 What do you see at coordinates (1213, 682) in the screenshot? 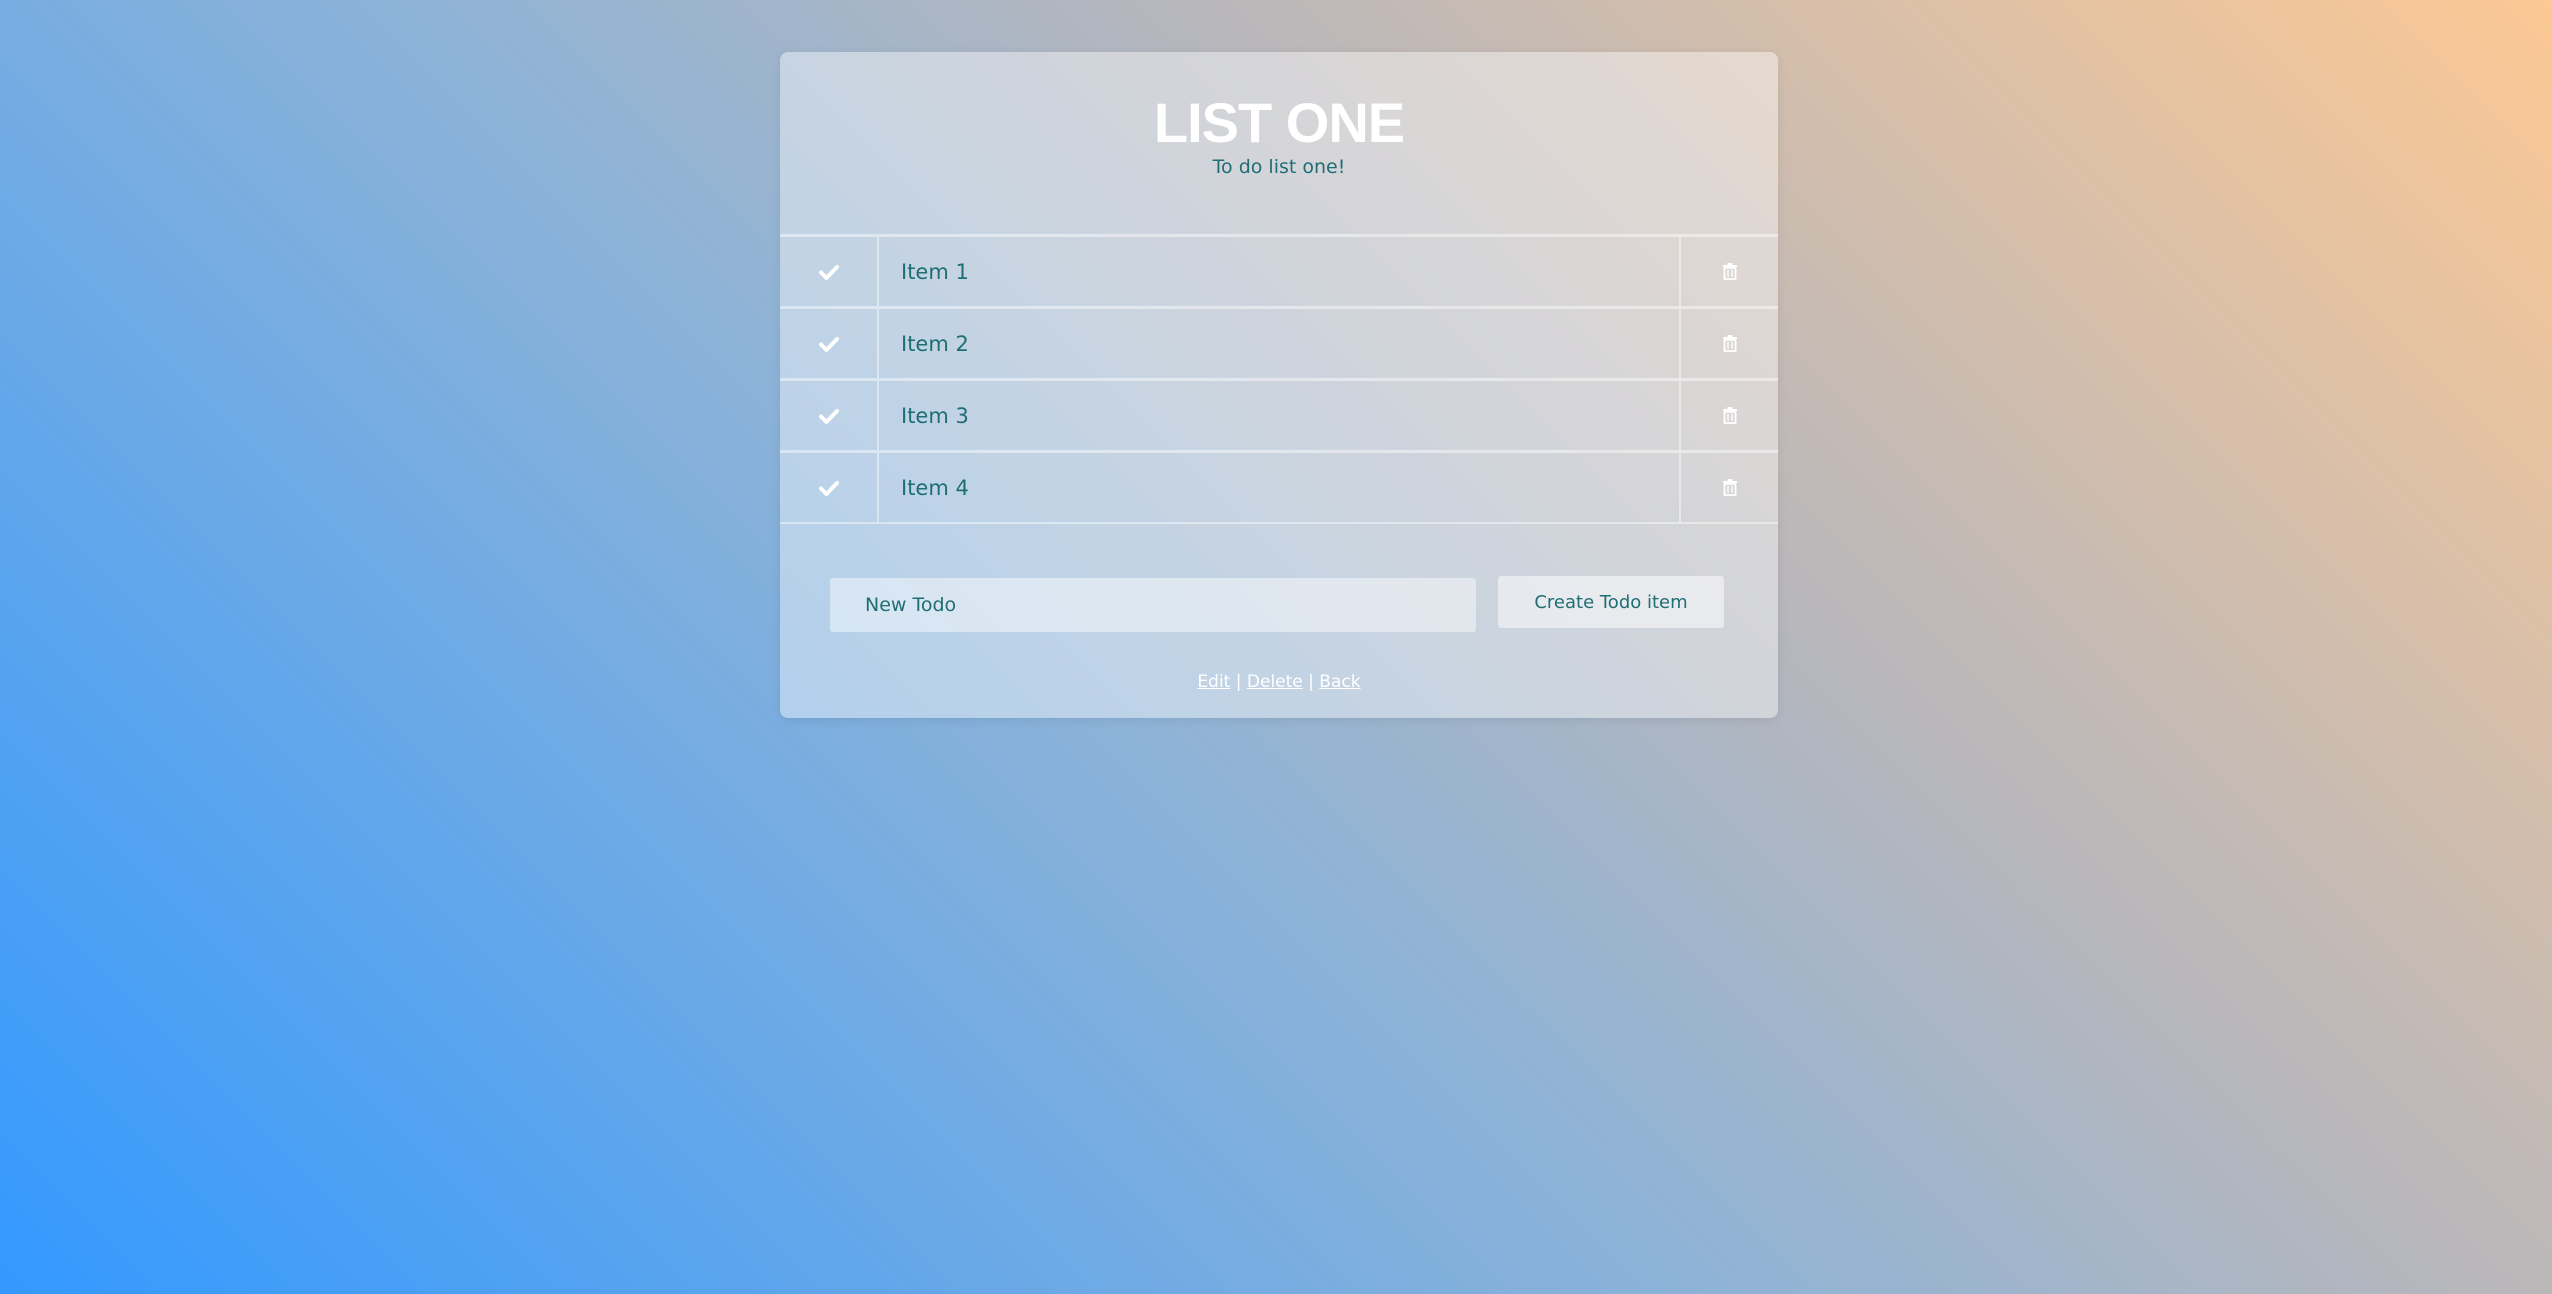
I see `edit-link: Edit` at bounding box center [1213, 682].